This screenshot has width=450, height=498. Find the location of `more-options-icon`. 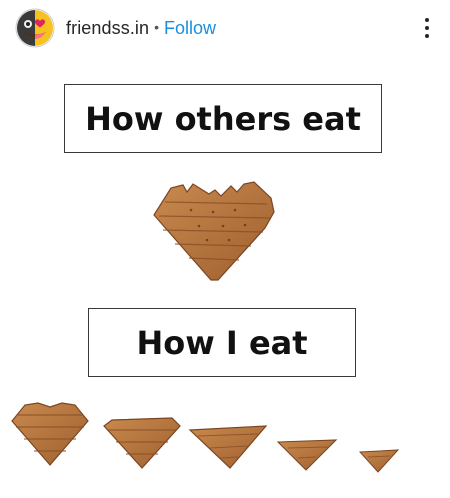

more-options-icon is located at coordinates (427, 28).